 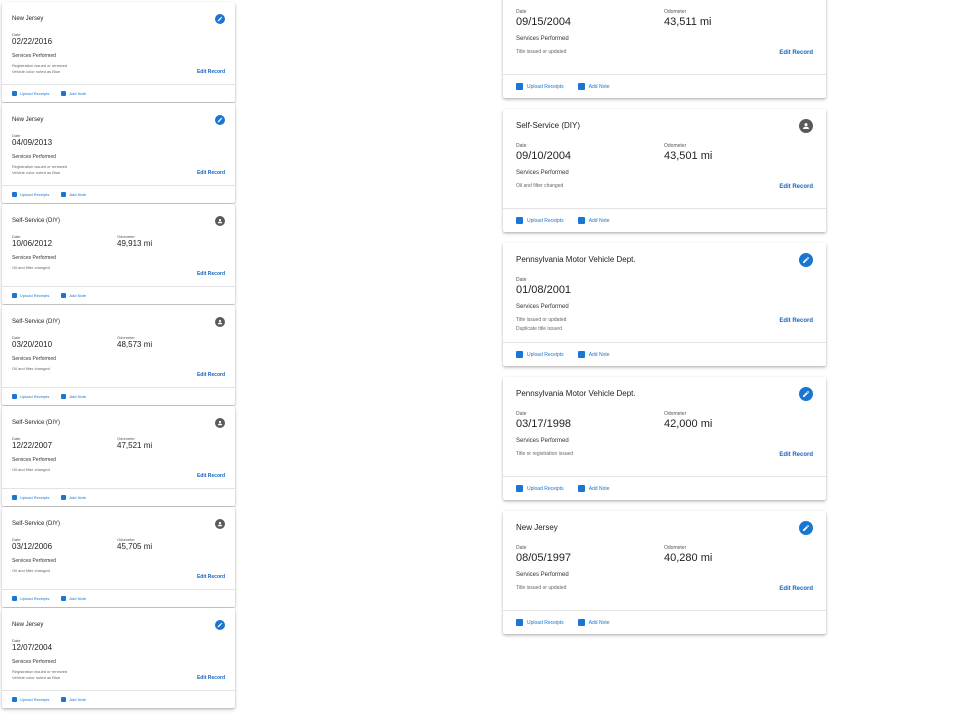 I want to click on record-date: 12/07/2004, so click(x=32, y=647).